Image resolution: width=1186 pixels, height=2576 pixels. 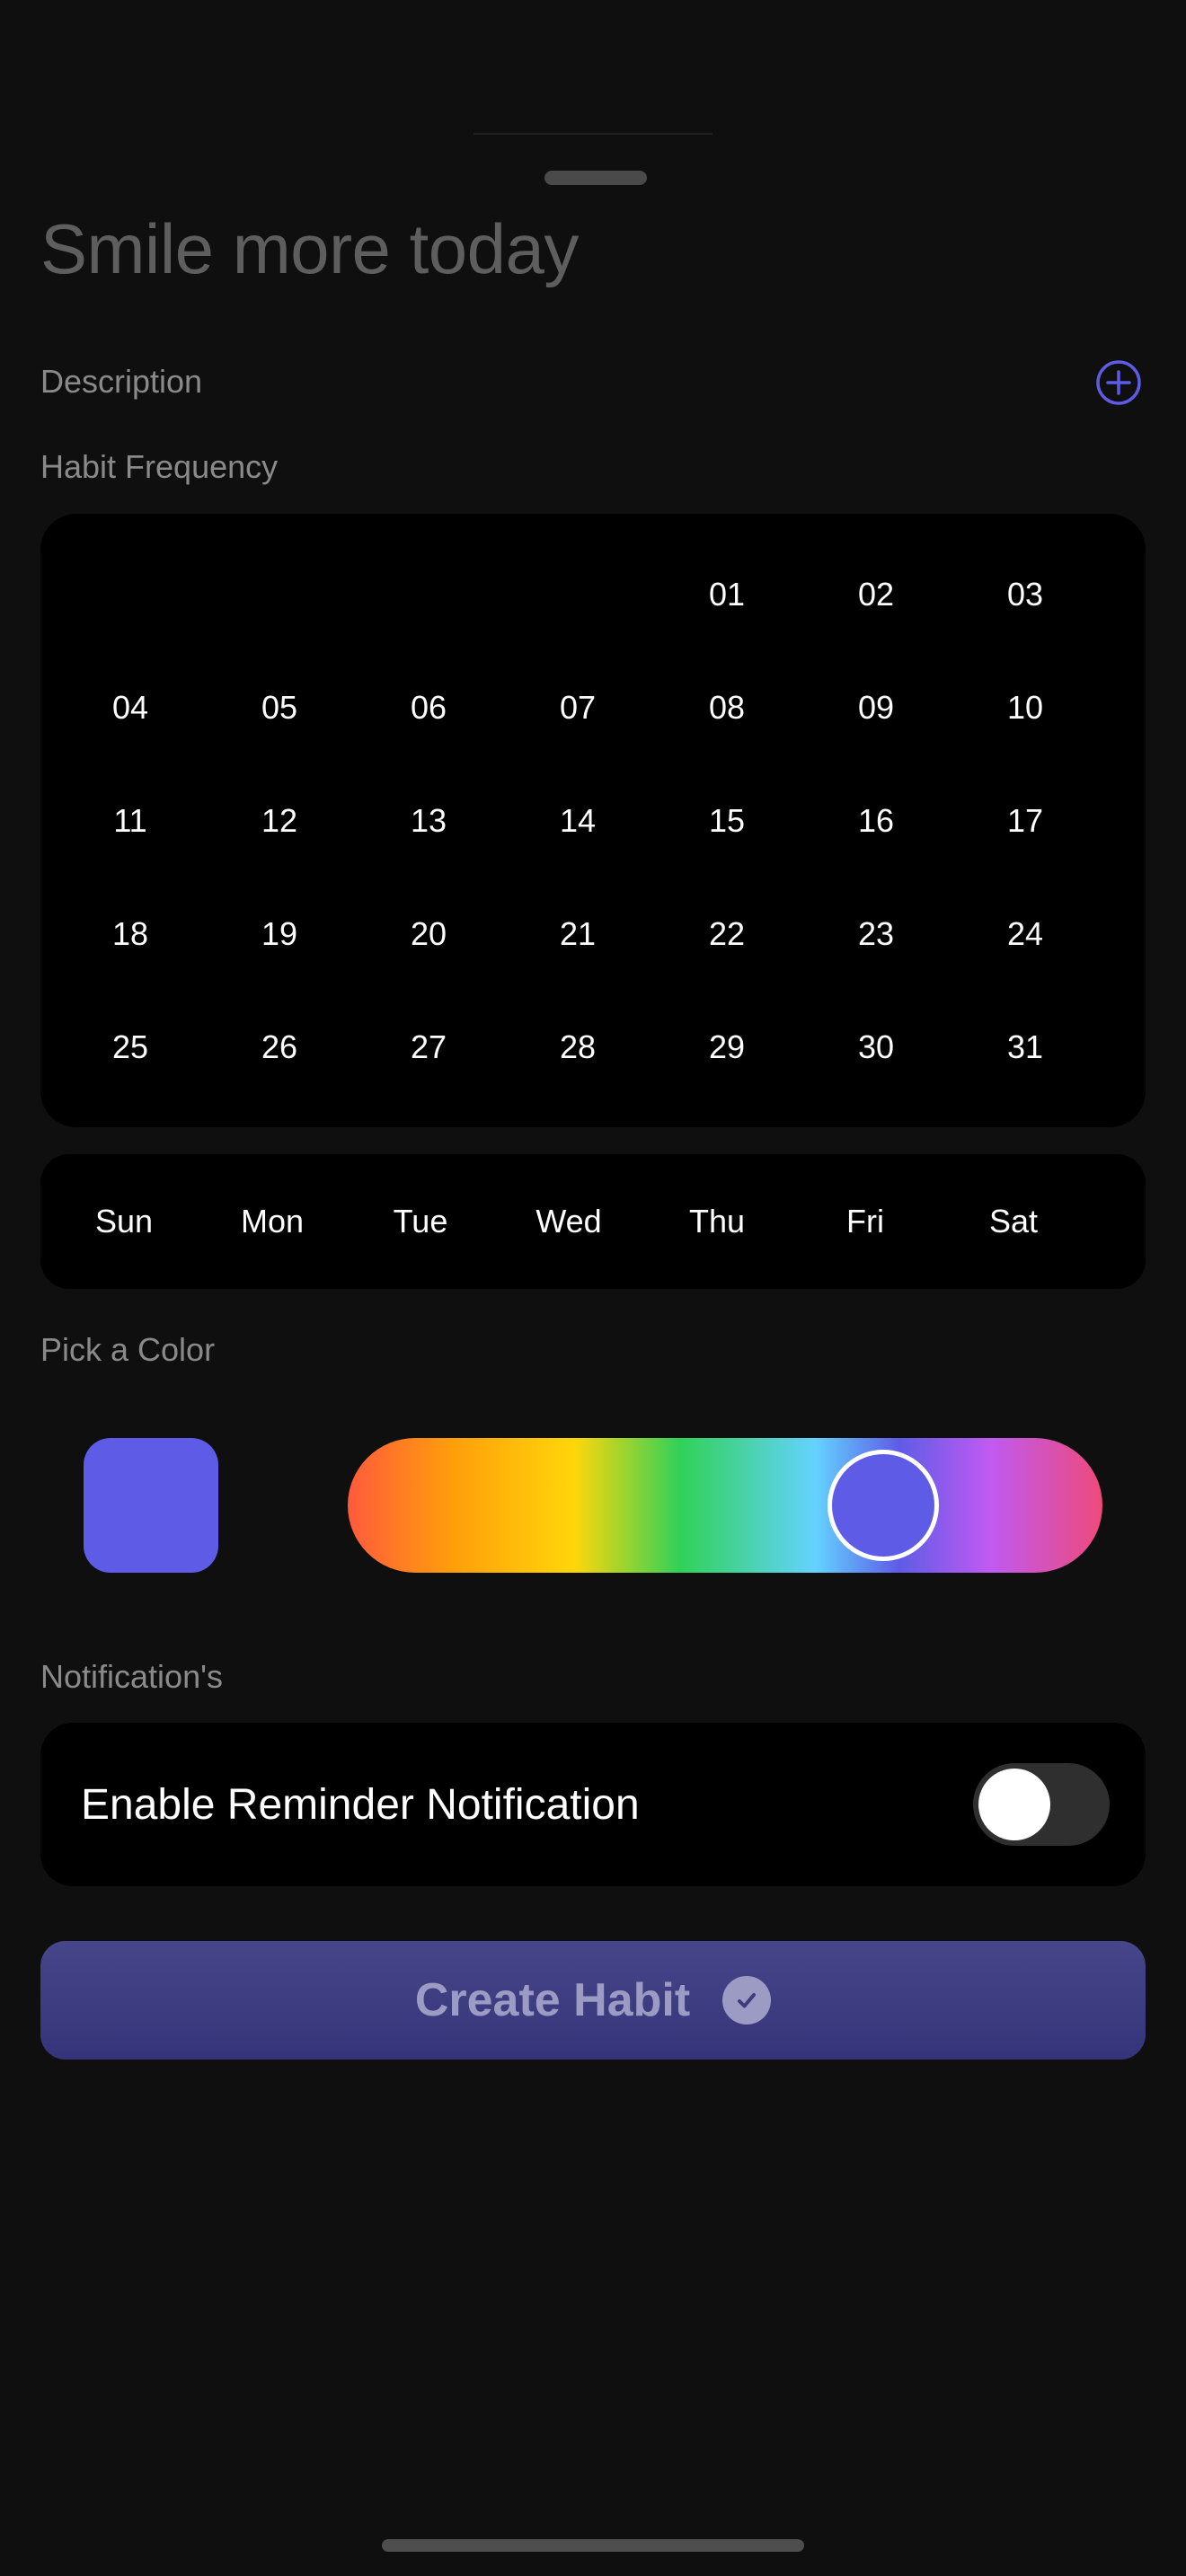 What do you see at coordinates (717, 1221) in the screenshot?
I see `weekday-thu: Thu` at bounding box center [717, 1221].